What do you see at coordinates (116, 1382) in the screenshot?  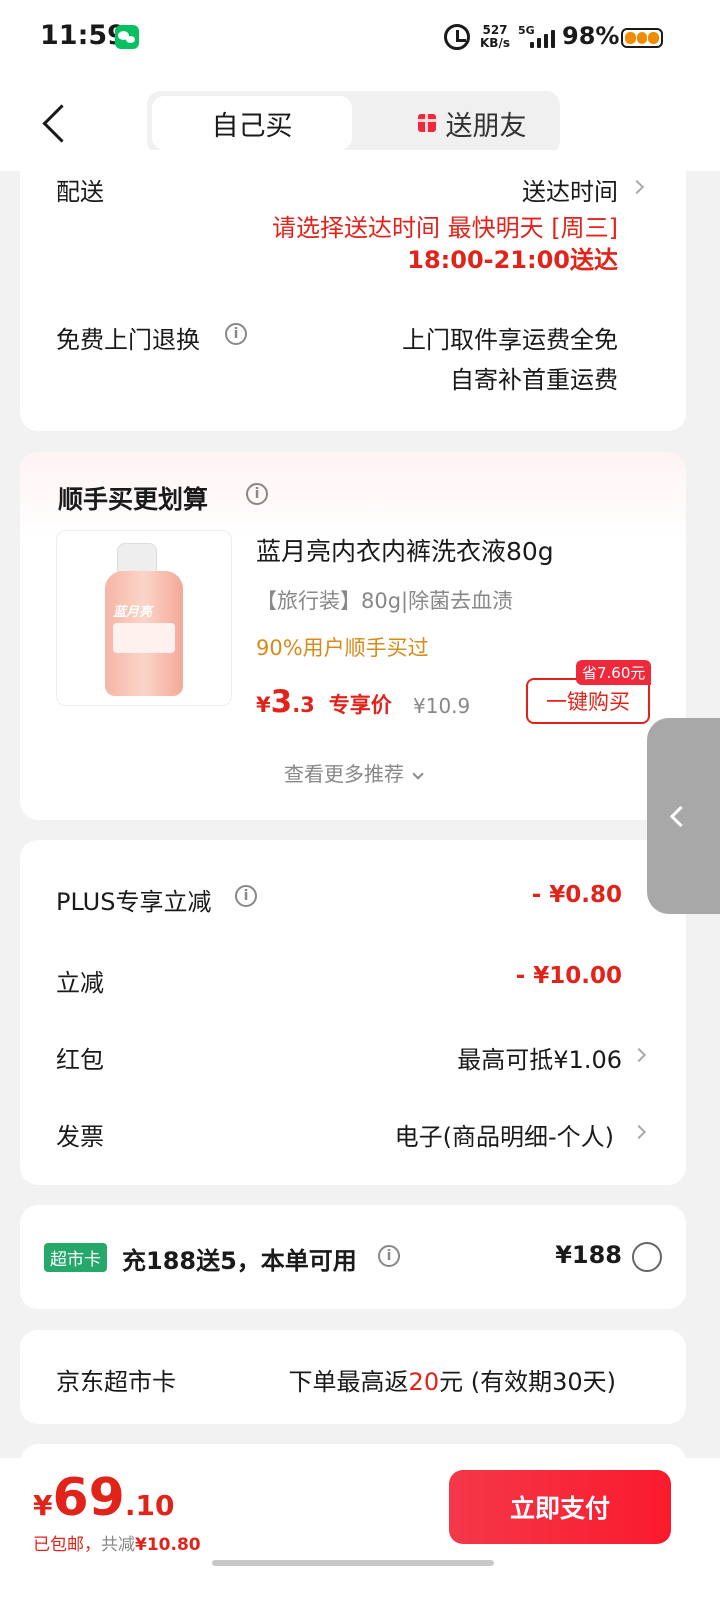 I see `jd-card-label: 京东超市卡` at bounding box center [116, 1382].